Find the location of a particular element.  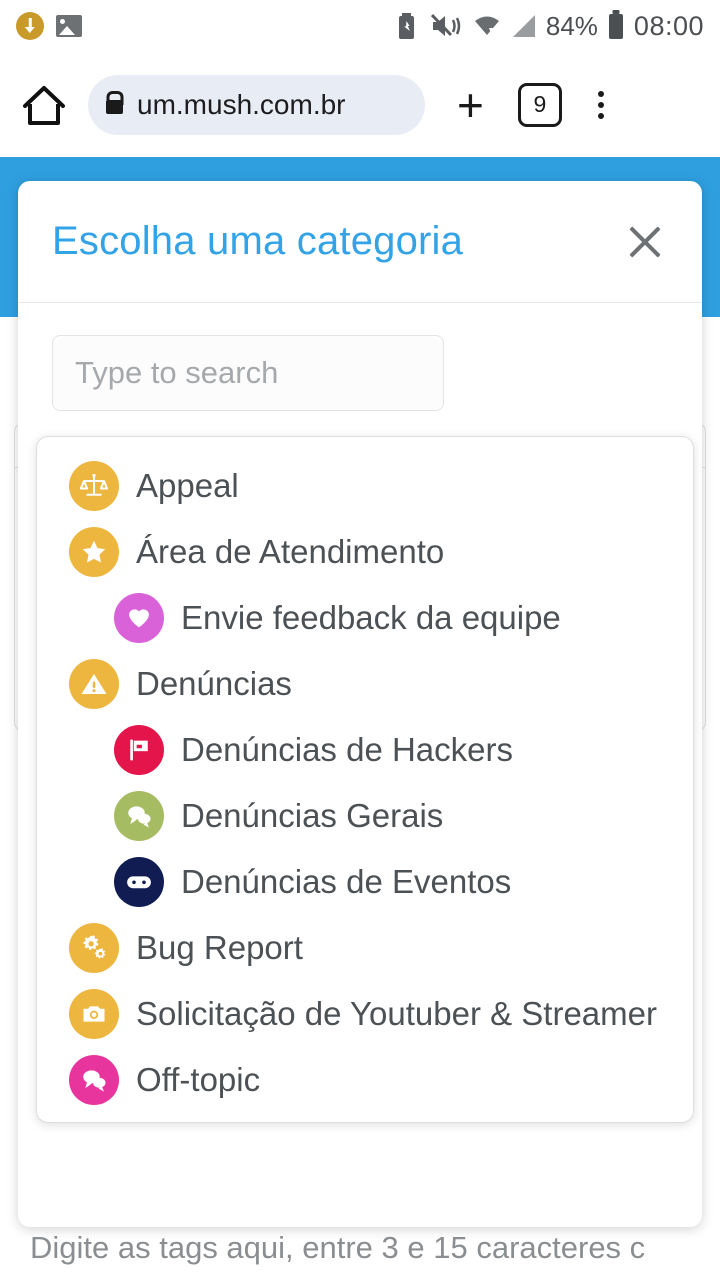

warning-icon is located at coordinates (94, 684).